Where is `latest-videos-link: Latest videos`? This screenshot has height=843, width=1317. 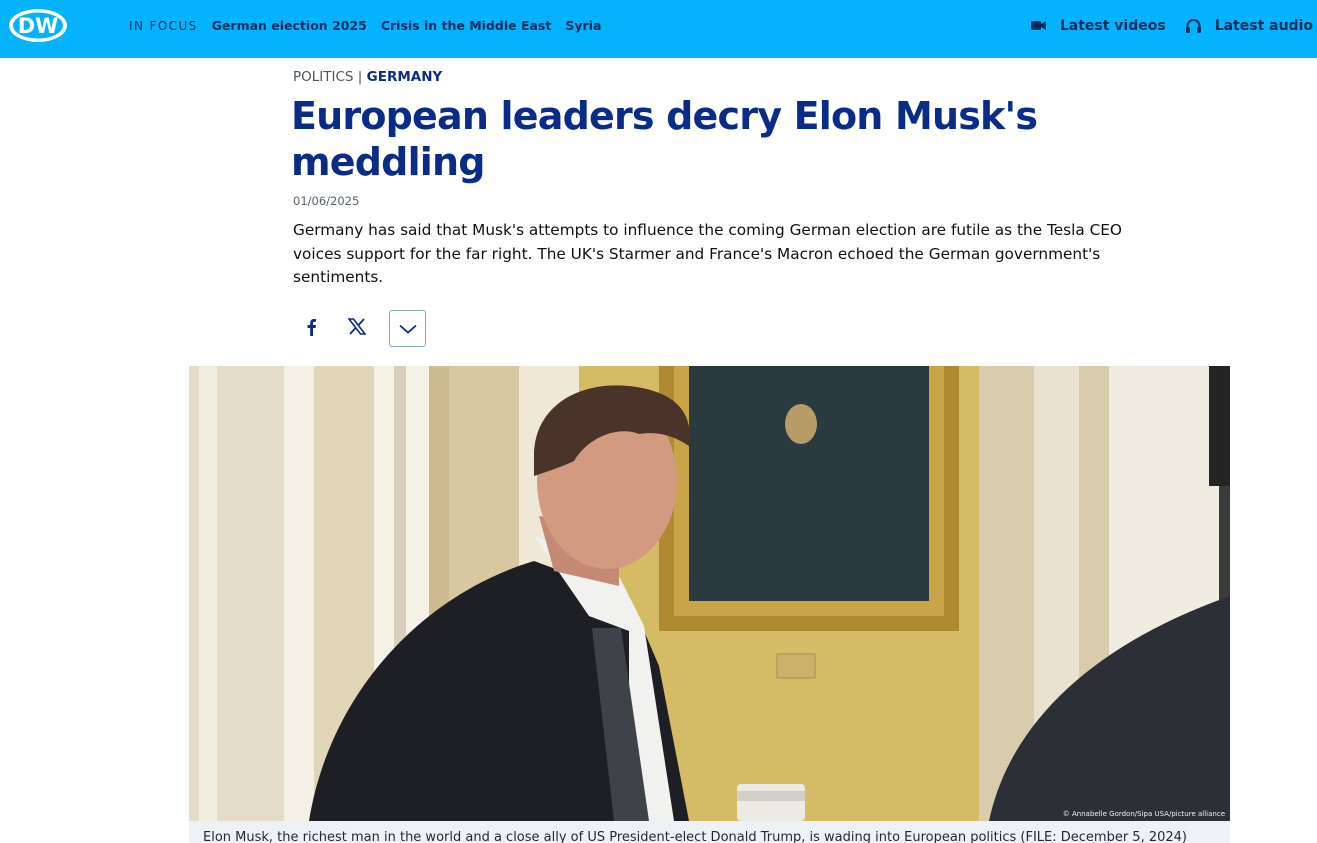
latest-videos-link: Latest videos is located at coordinates (1098, 25).